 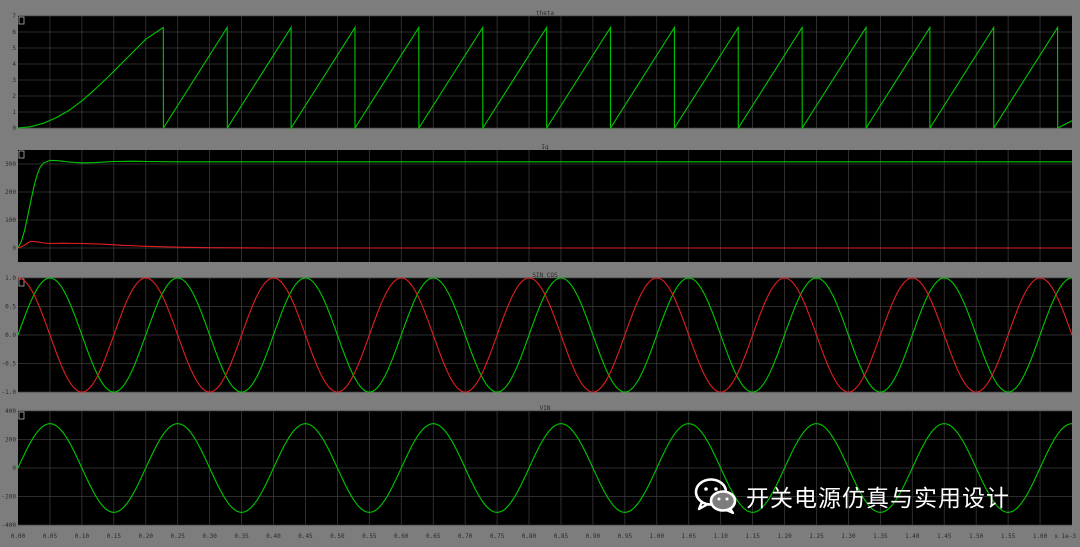 What do you see at coordinates (657, 536) in the screenshot?
I see `x-tick-label: 1.00` at bounding box center [657, 536].